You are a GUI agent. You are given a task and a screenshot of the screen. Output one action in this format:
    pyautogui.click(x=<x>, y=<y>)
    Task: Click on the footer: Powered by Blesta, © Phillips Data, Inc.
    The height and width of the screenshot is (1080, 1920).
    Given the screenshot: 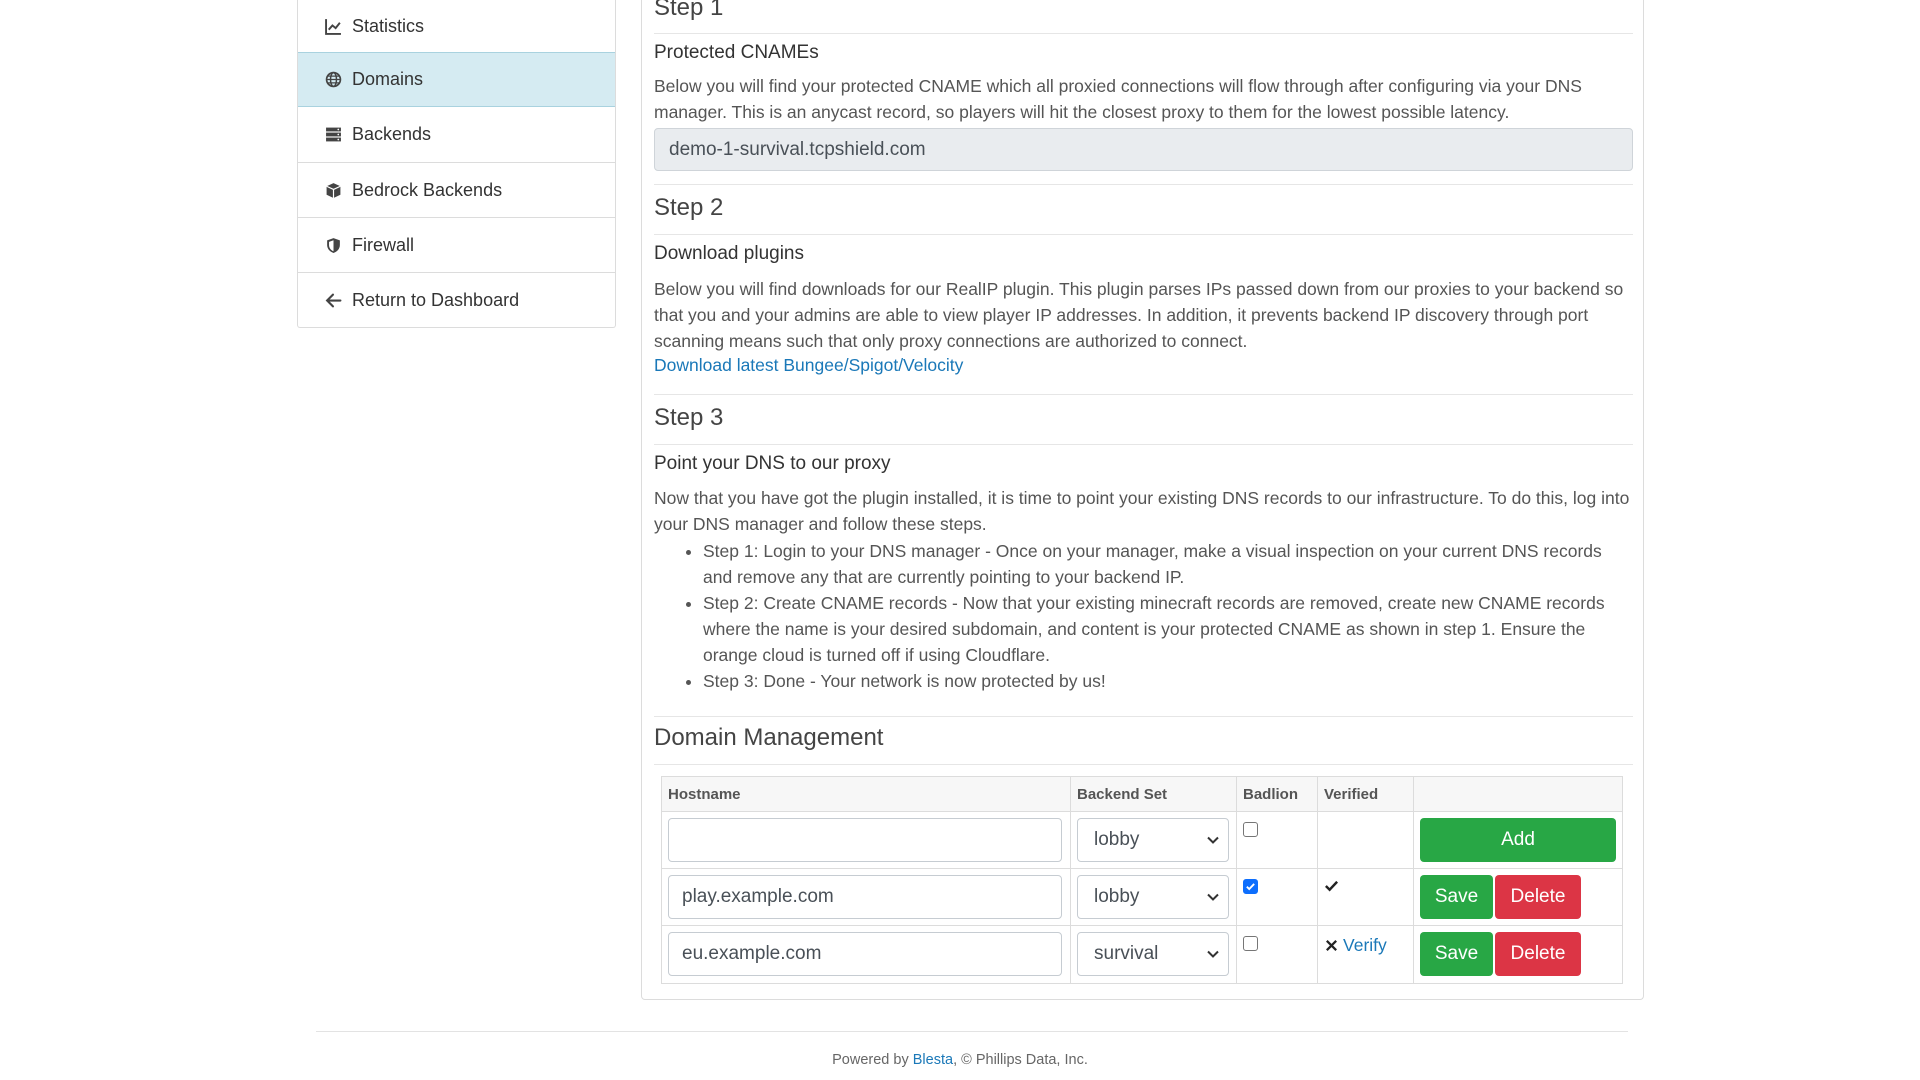 What is the action you would take?
    pyautogui.click(x=960, y=1060)
    